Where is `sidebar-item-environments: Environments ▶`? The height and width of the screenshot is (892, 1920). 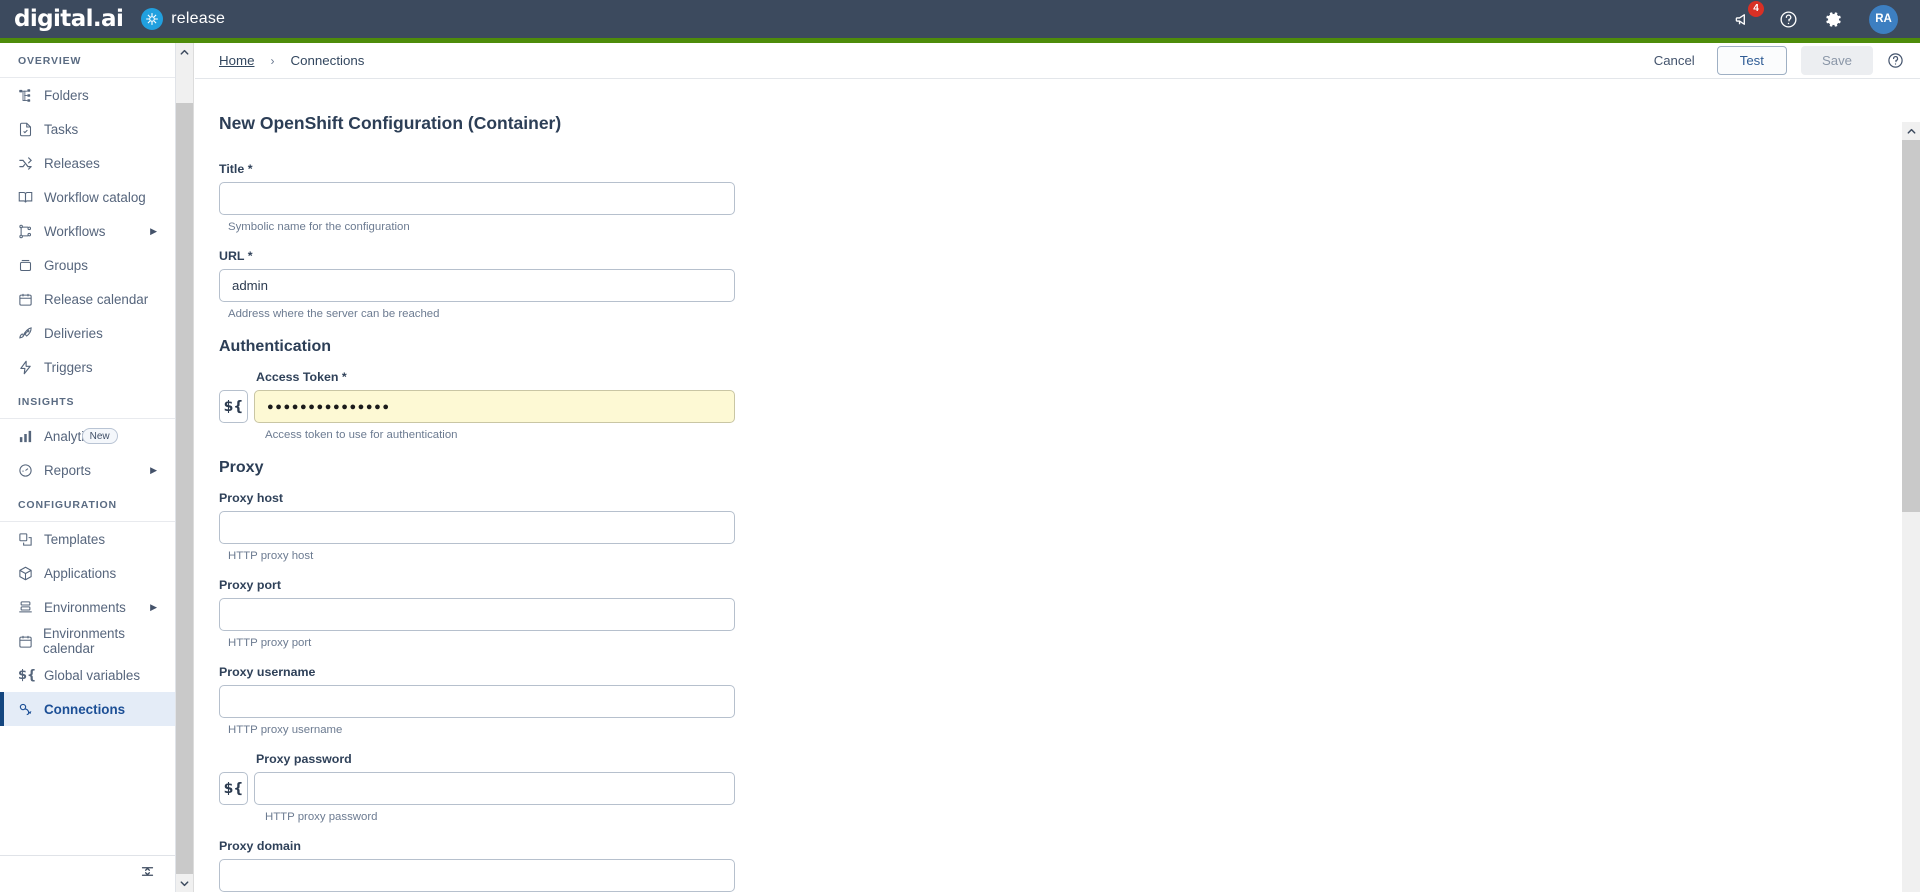 sidebar-item-environments: Environments ▶ is located at coordinates (87, 607).